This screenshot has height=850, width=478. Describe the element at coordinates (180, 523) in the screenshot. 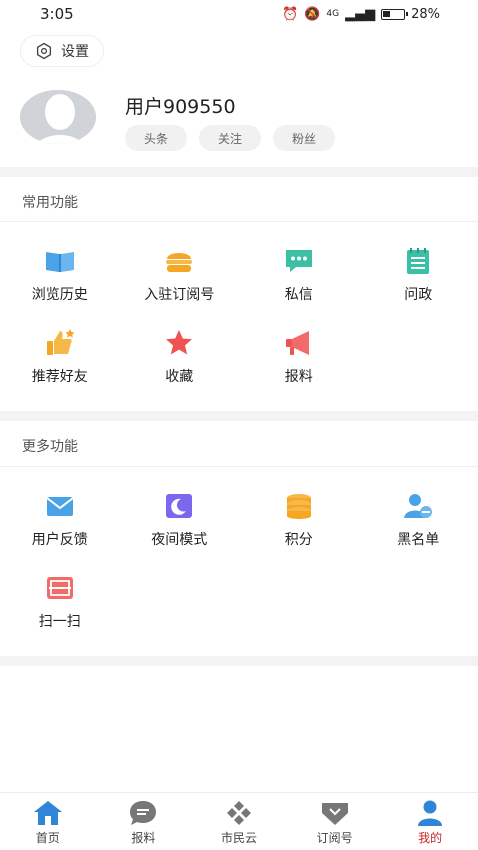

I see `function-night-mode: 夜间模式` at that location.